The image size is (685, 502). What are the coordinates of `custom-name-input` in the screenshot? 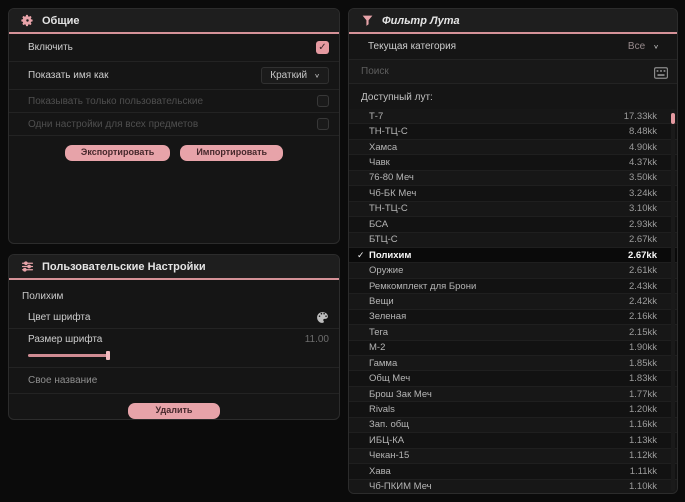 It's located at (174, 381).